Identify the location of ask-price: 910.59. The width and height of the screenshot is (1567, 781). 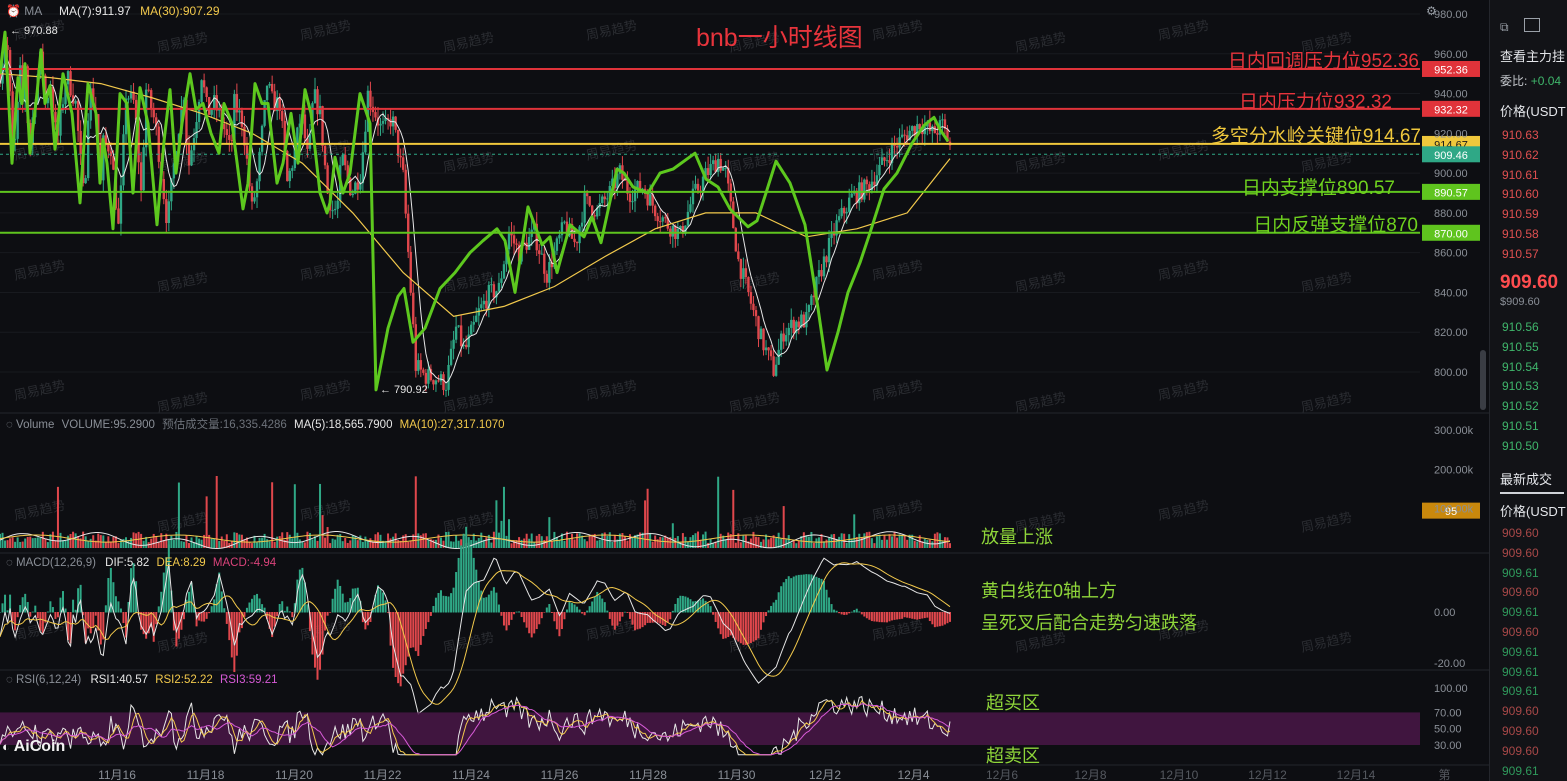
(1520, 214).